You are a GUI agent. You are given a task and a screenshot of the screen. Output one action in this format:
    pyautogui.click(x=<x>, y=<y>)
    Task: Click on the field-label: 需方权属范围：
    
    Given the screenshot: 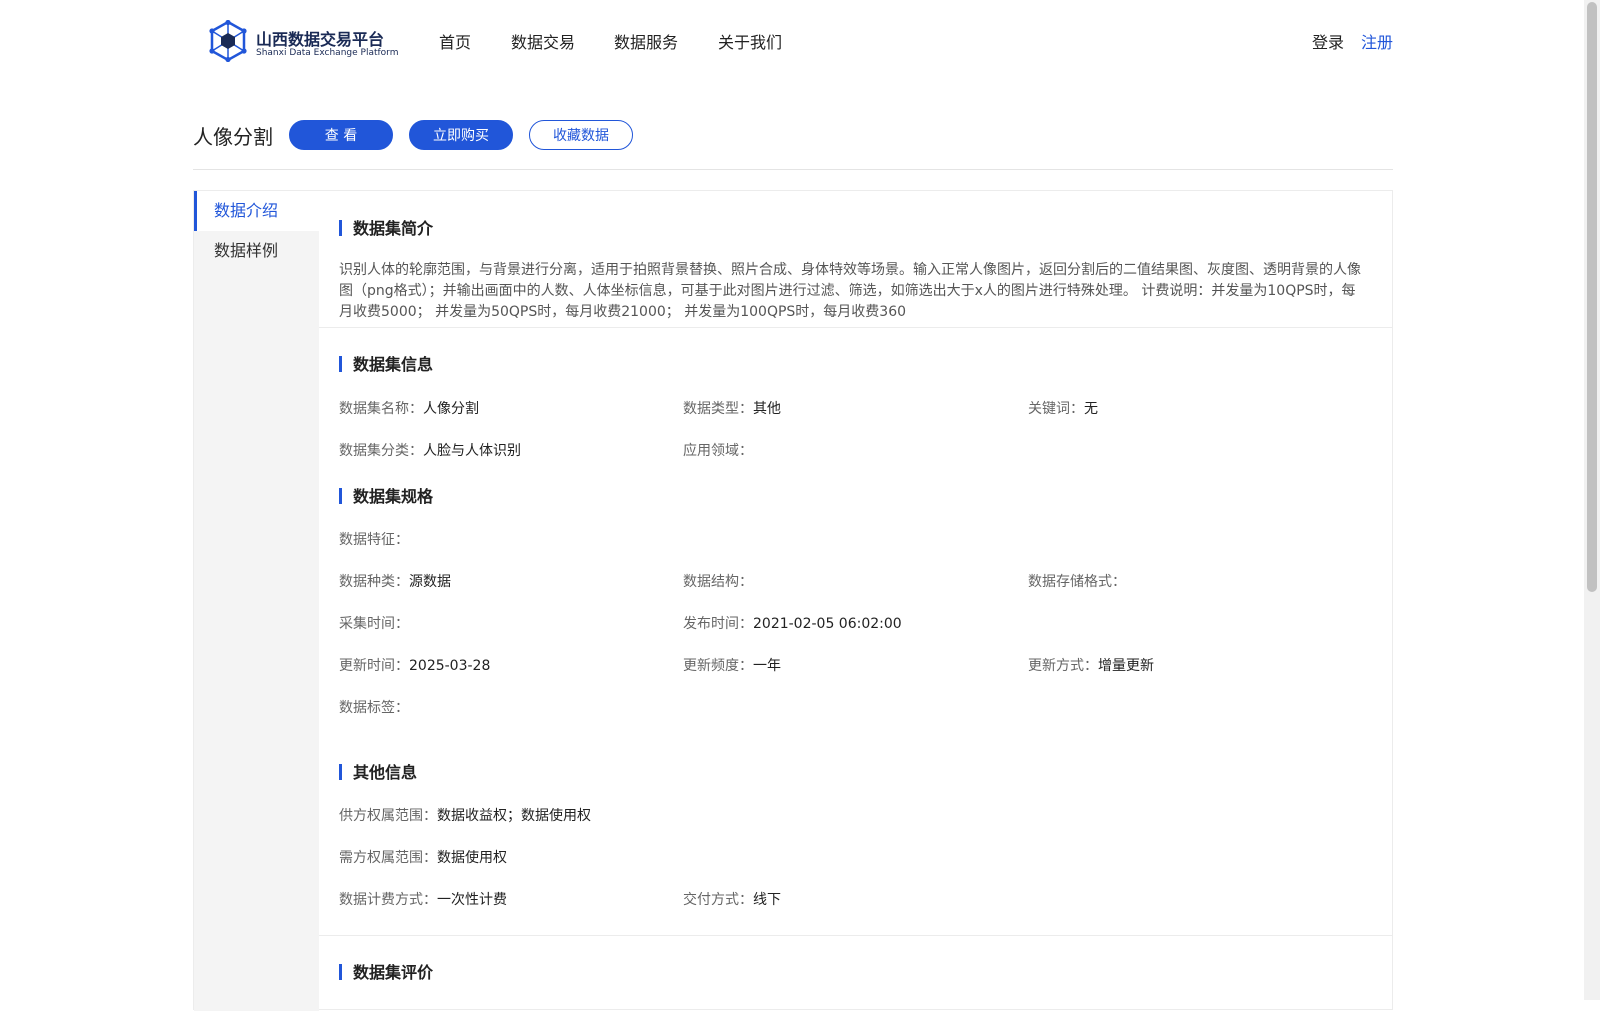 What is the action you would take?
    pyautogui.click(x=388, y=858)
    